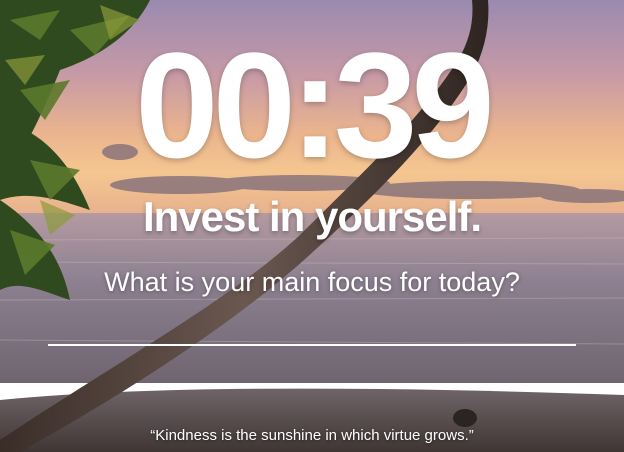 The width and height of the screenshot is (624, 452). Describe the element at coordinates (312, 282) in the screenshot. I see `focus-question: What is your main focus for today?` at that location.